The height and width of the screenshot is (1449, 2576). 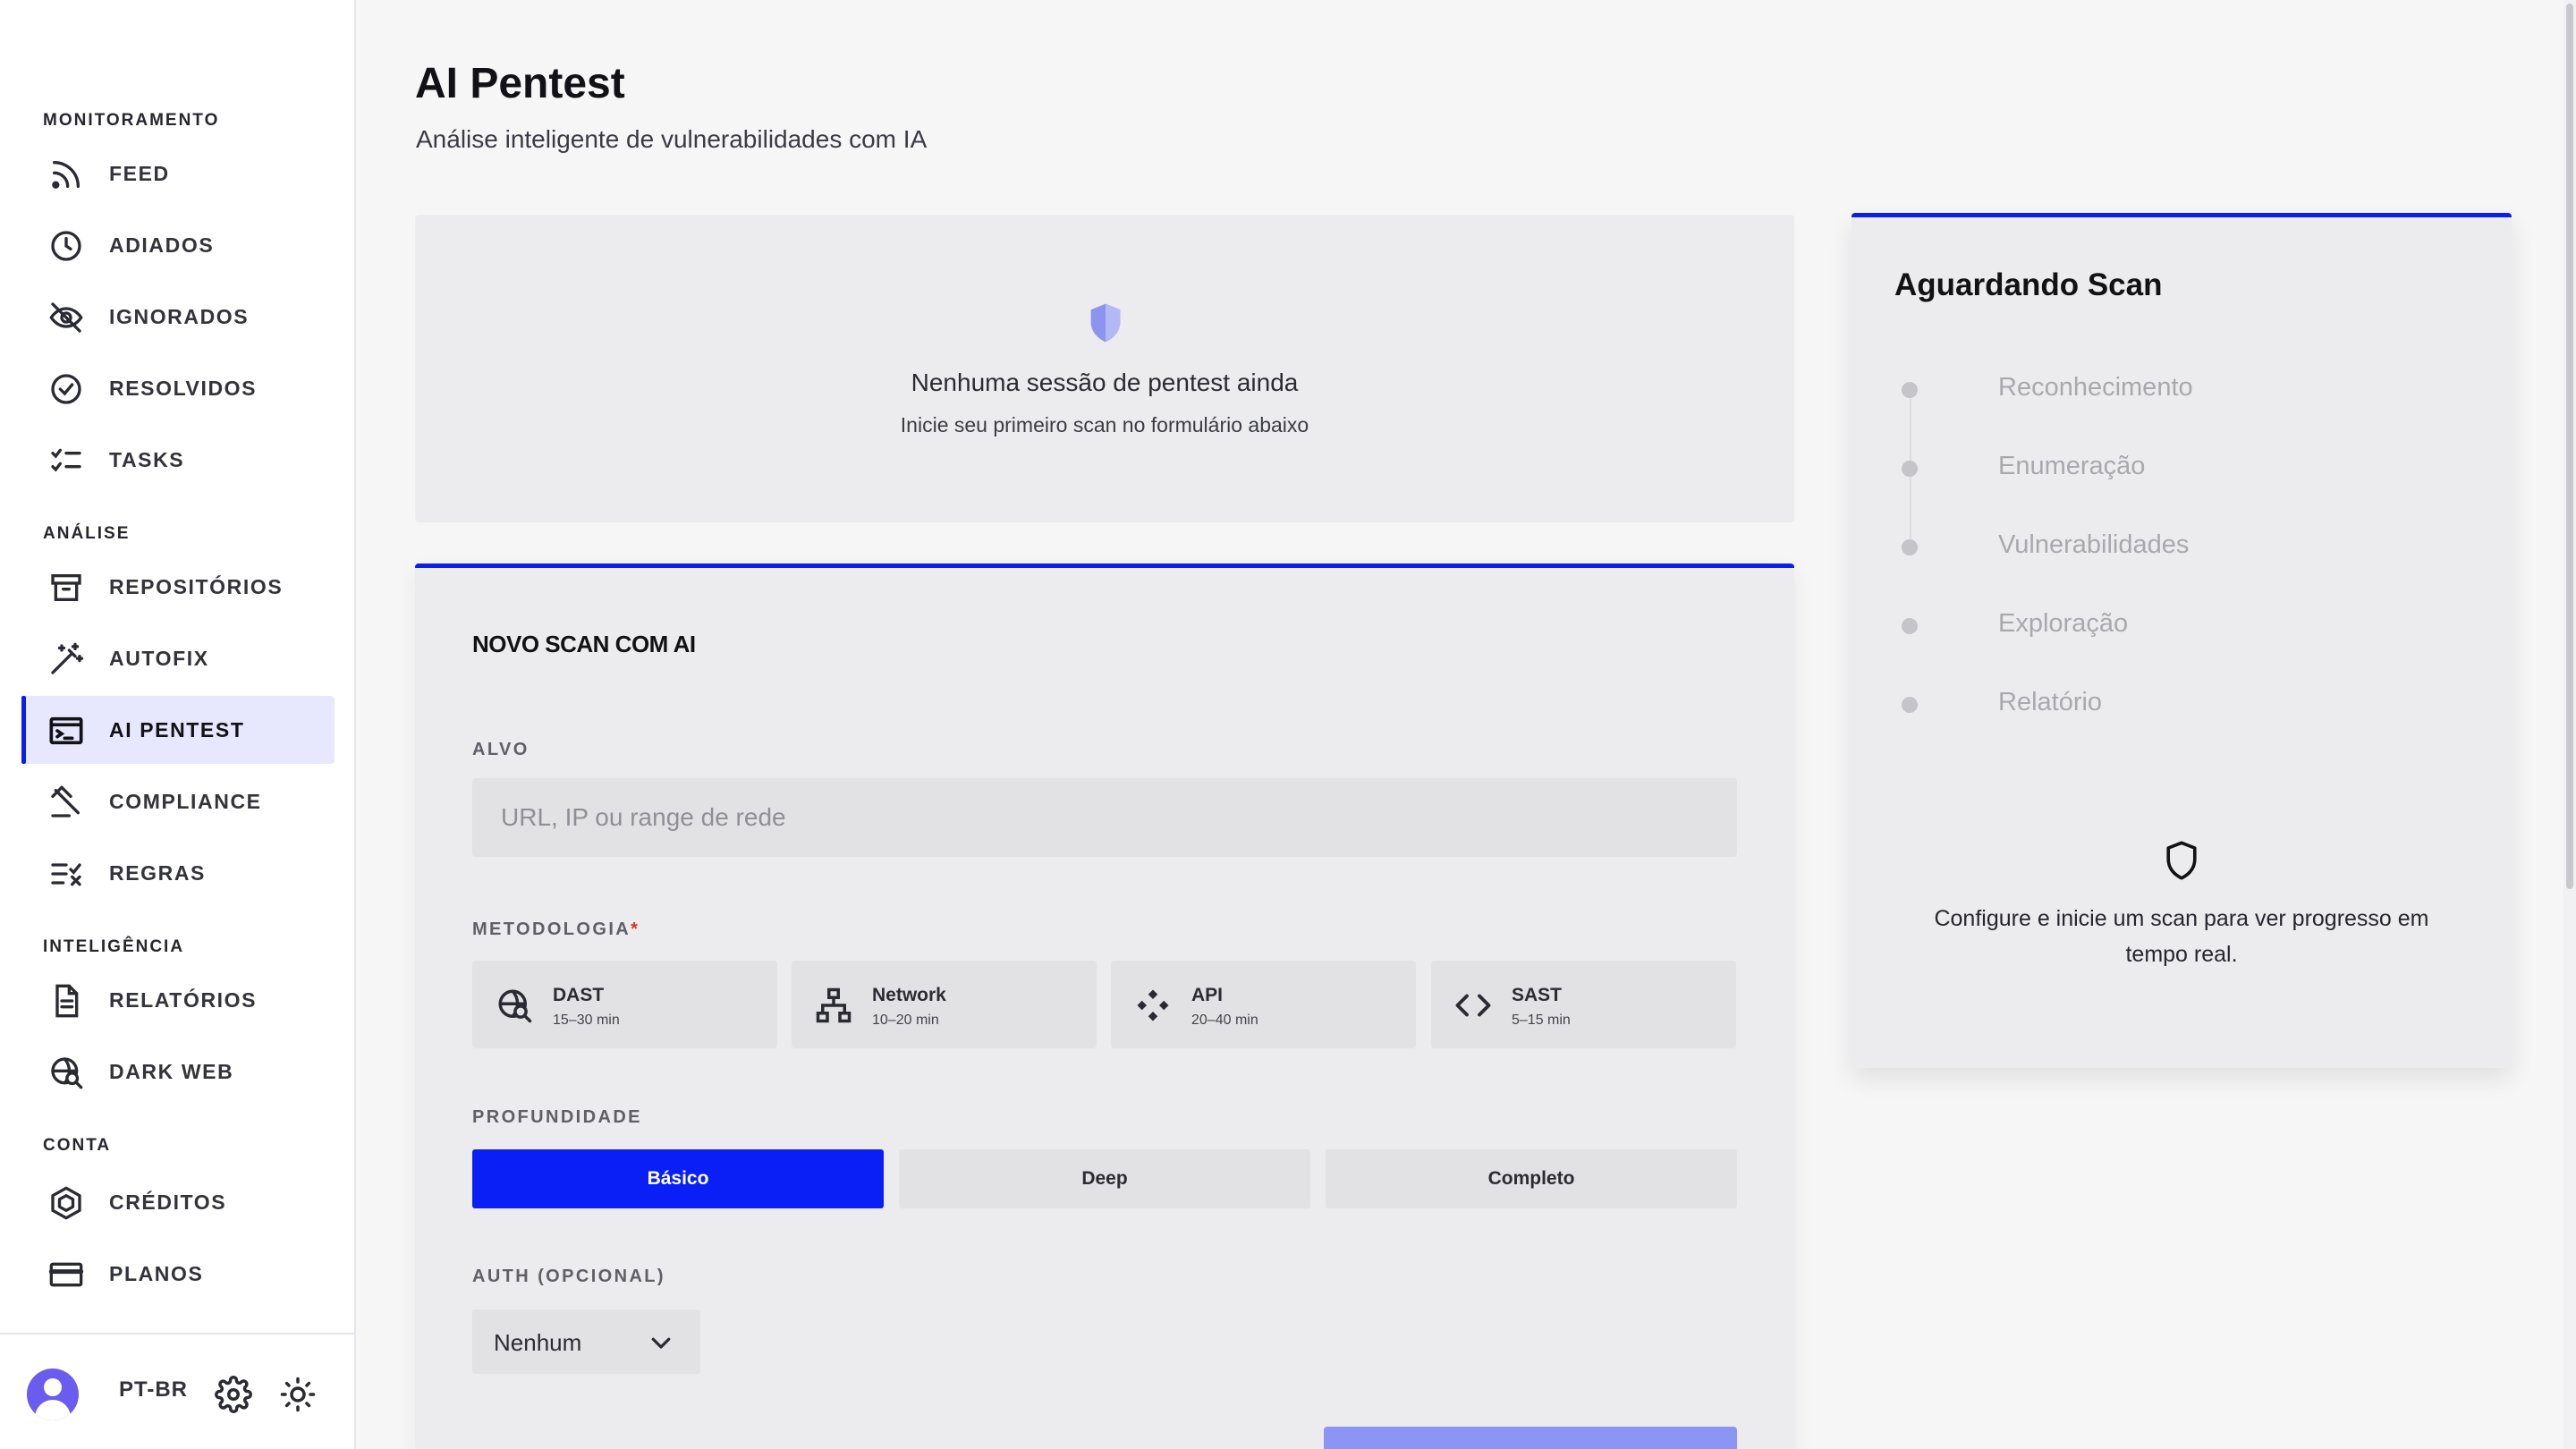 I want to click on sidebar-item-label: REGRAS, so click(x=158, y=873).